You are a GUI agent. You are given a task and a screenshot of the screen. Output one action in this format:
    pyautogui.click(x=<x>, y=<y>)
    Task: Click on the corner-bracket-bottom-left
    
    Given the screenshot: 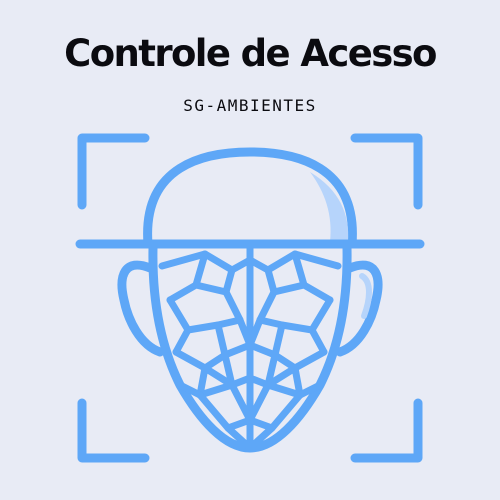 What is the action you would take?
    pyautogui.click(x=113, y=430)
    